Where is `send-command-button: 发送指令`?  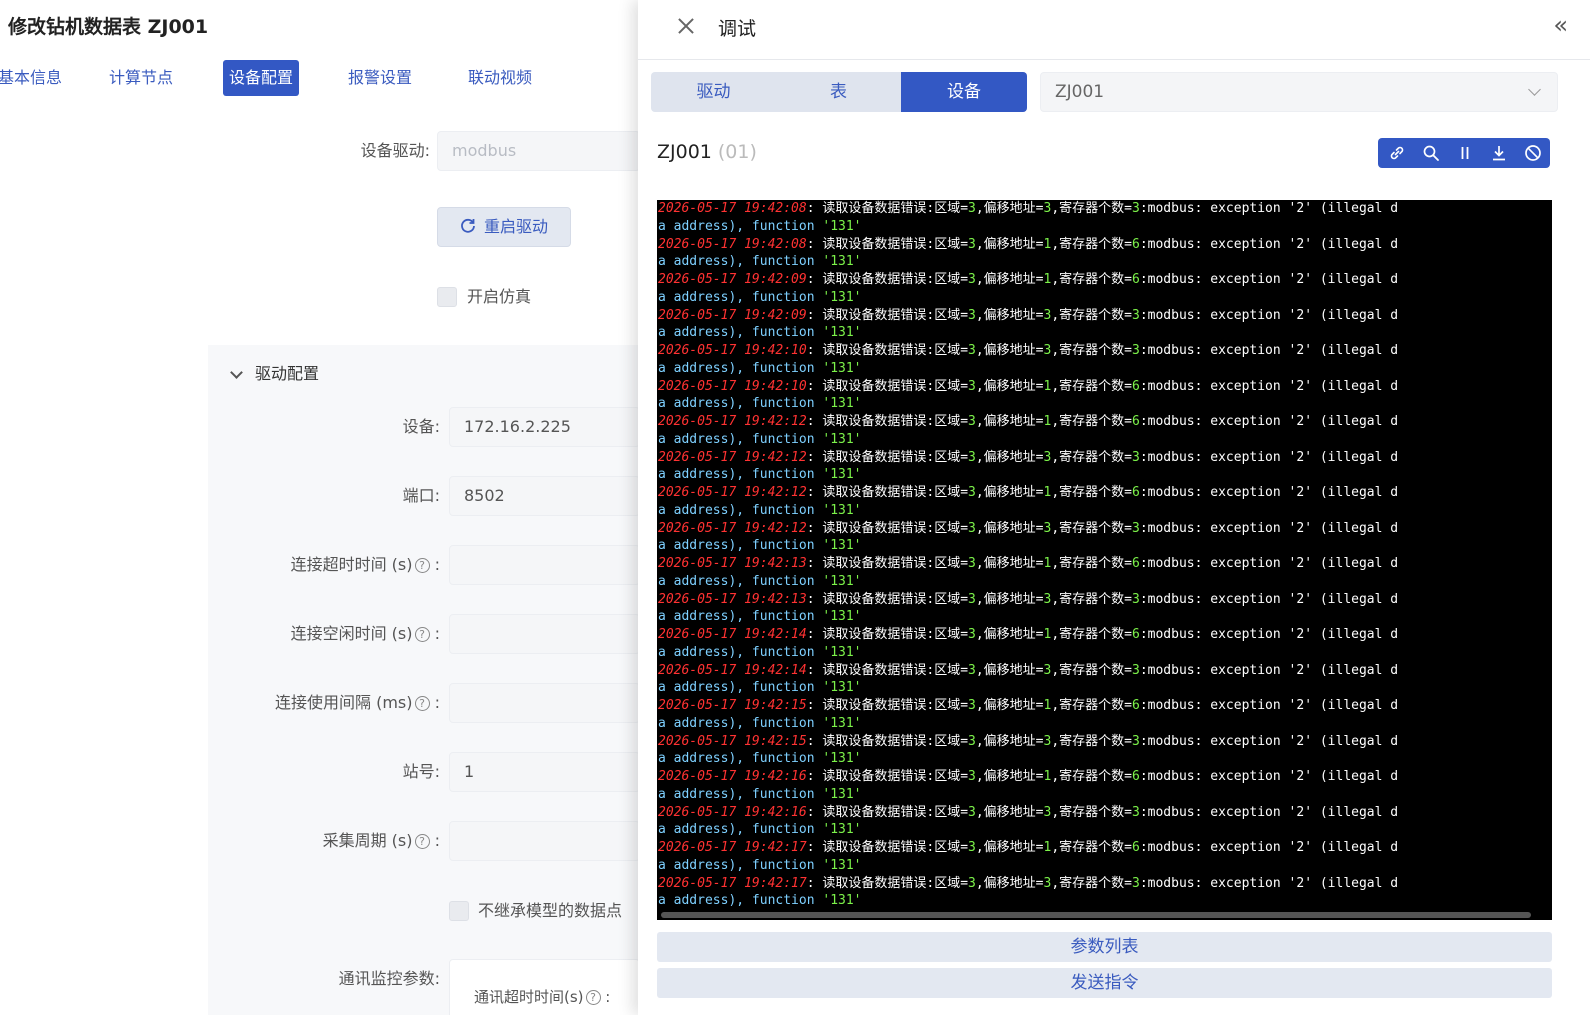 send-command-button: 发送指令 is located at coordinates (1104, 983).